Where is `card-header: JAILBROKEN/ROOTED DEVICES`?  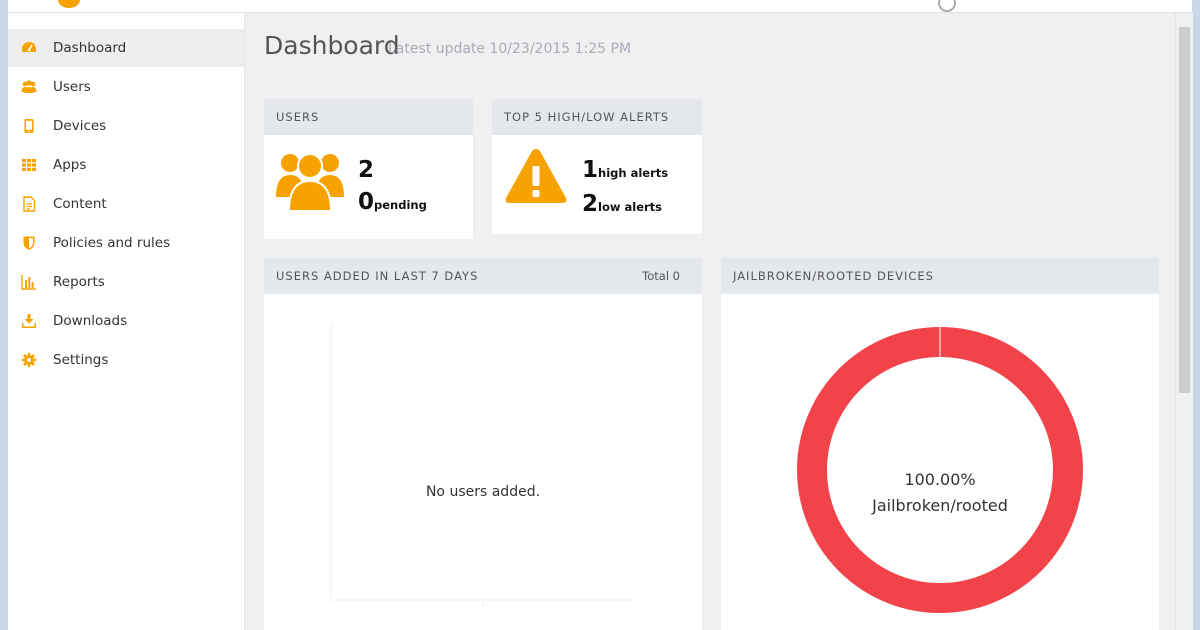 card-header: JAILBROKEN/ROOTED DEVICES is located at coordinates (940, 276).